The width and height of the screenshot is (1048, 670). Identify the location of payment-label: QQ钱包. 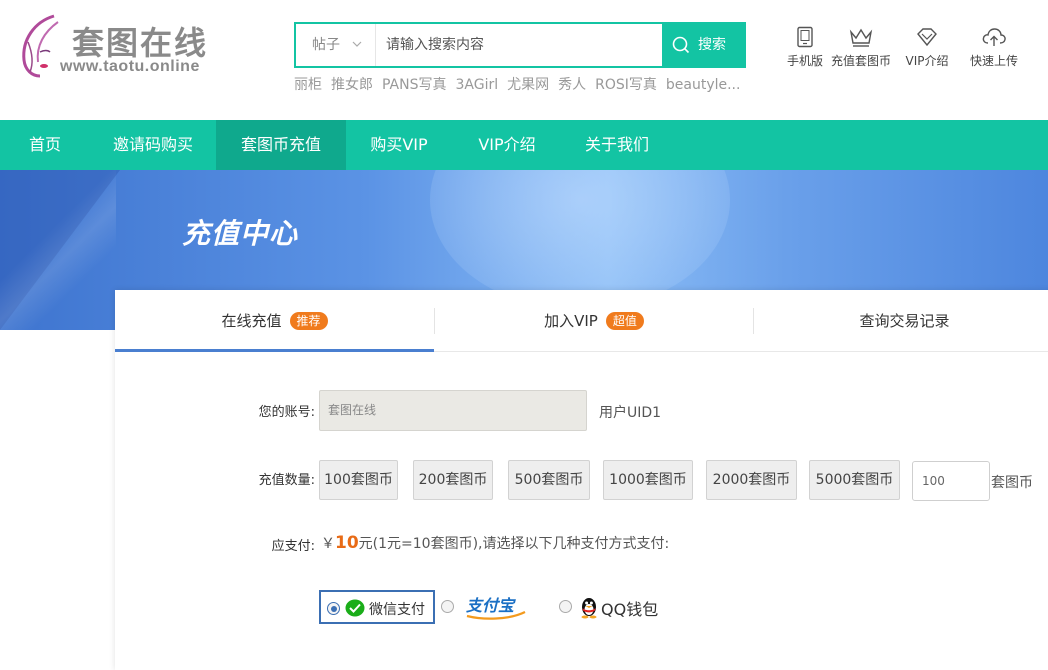
(630, 609).